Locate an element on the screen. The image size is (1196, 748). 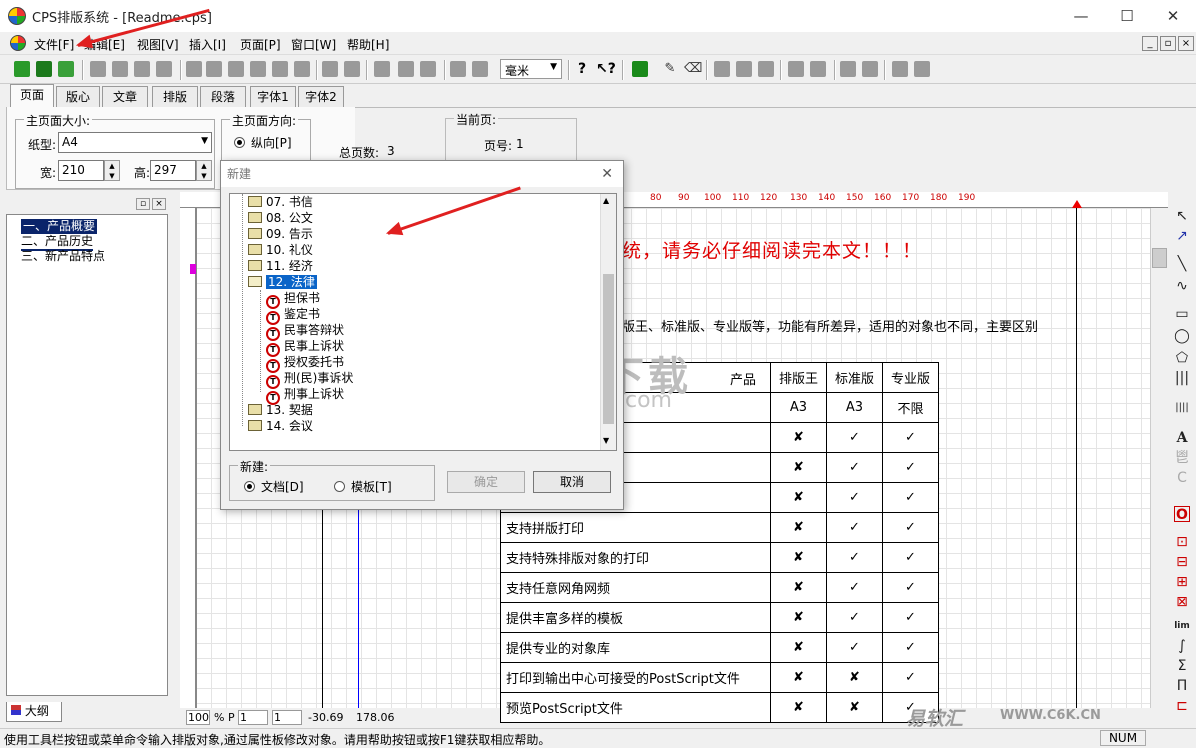
table-merge-icon is located at coordinates (818, 69).